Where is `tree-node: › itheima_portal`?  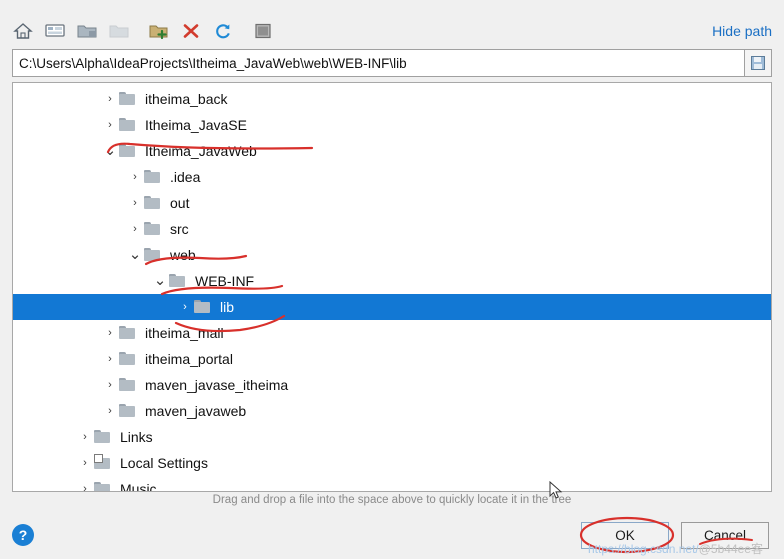 tree-node: › itheima_portal is located at coordinates (392, 359).